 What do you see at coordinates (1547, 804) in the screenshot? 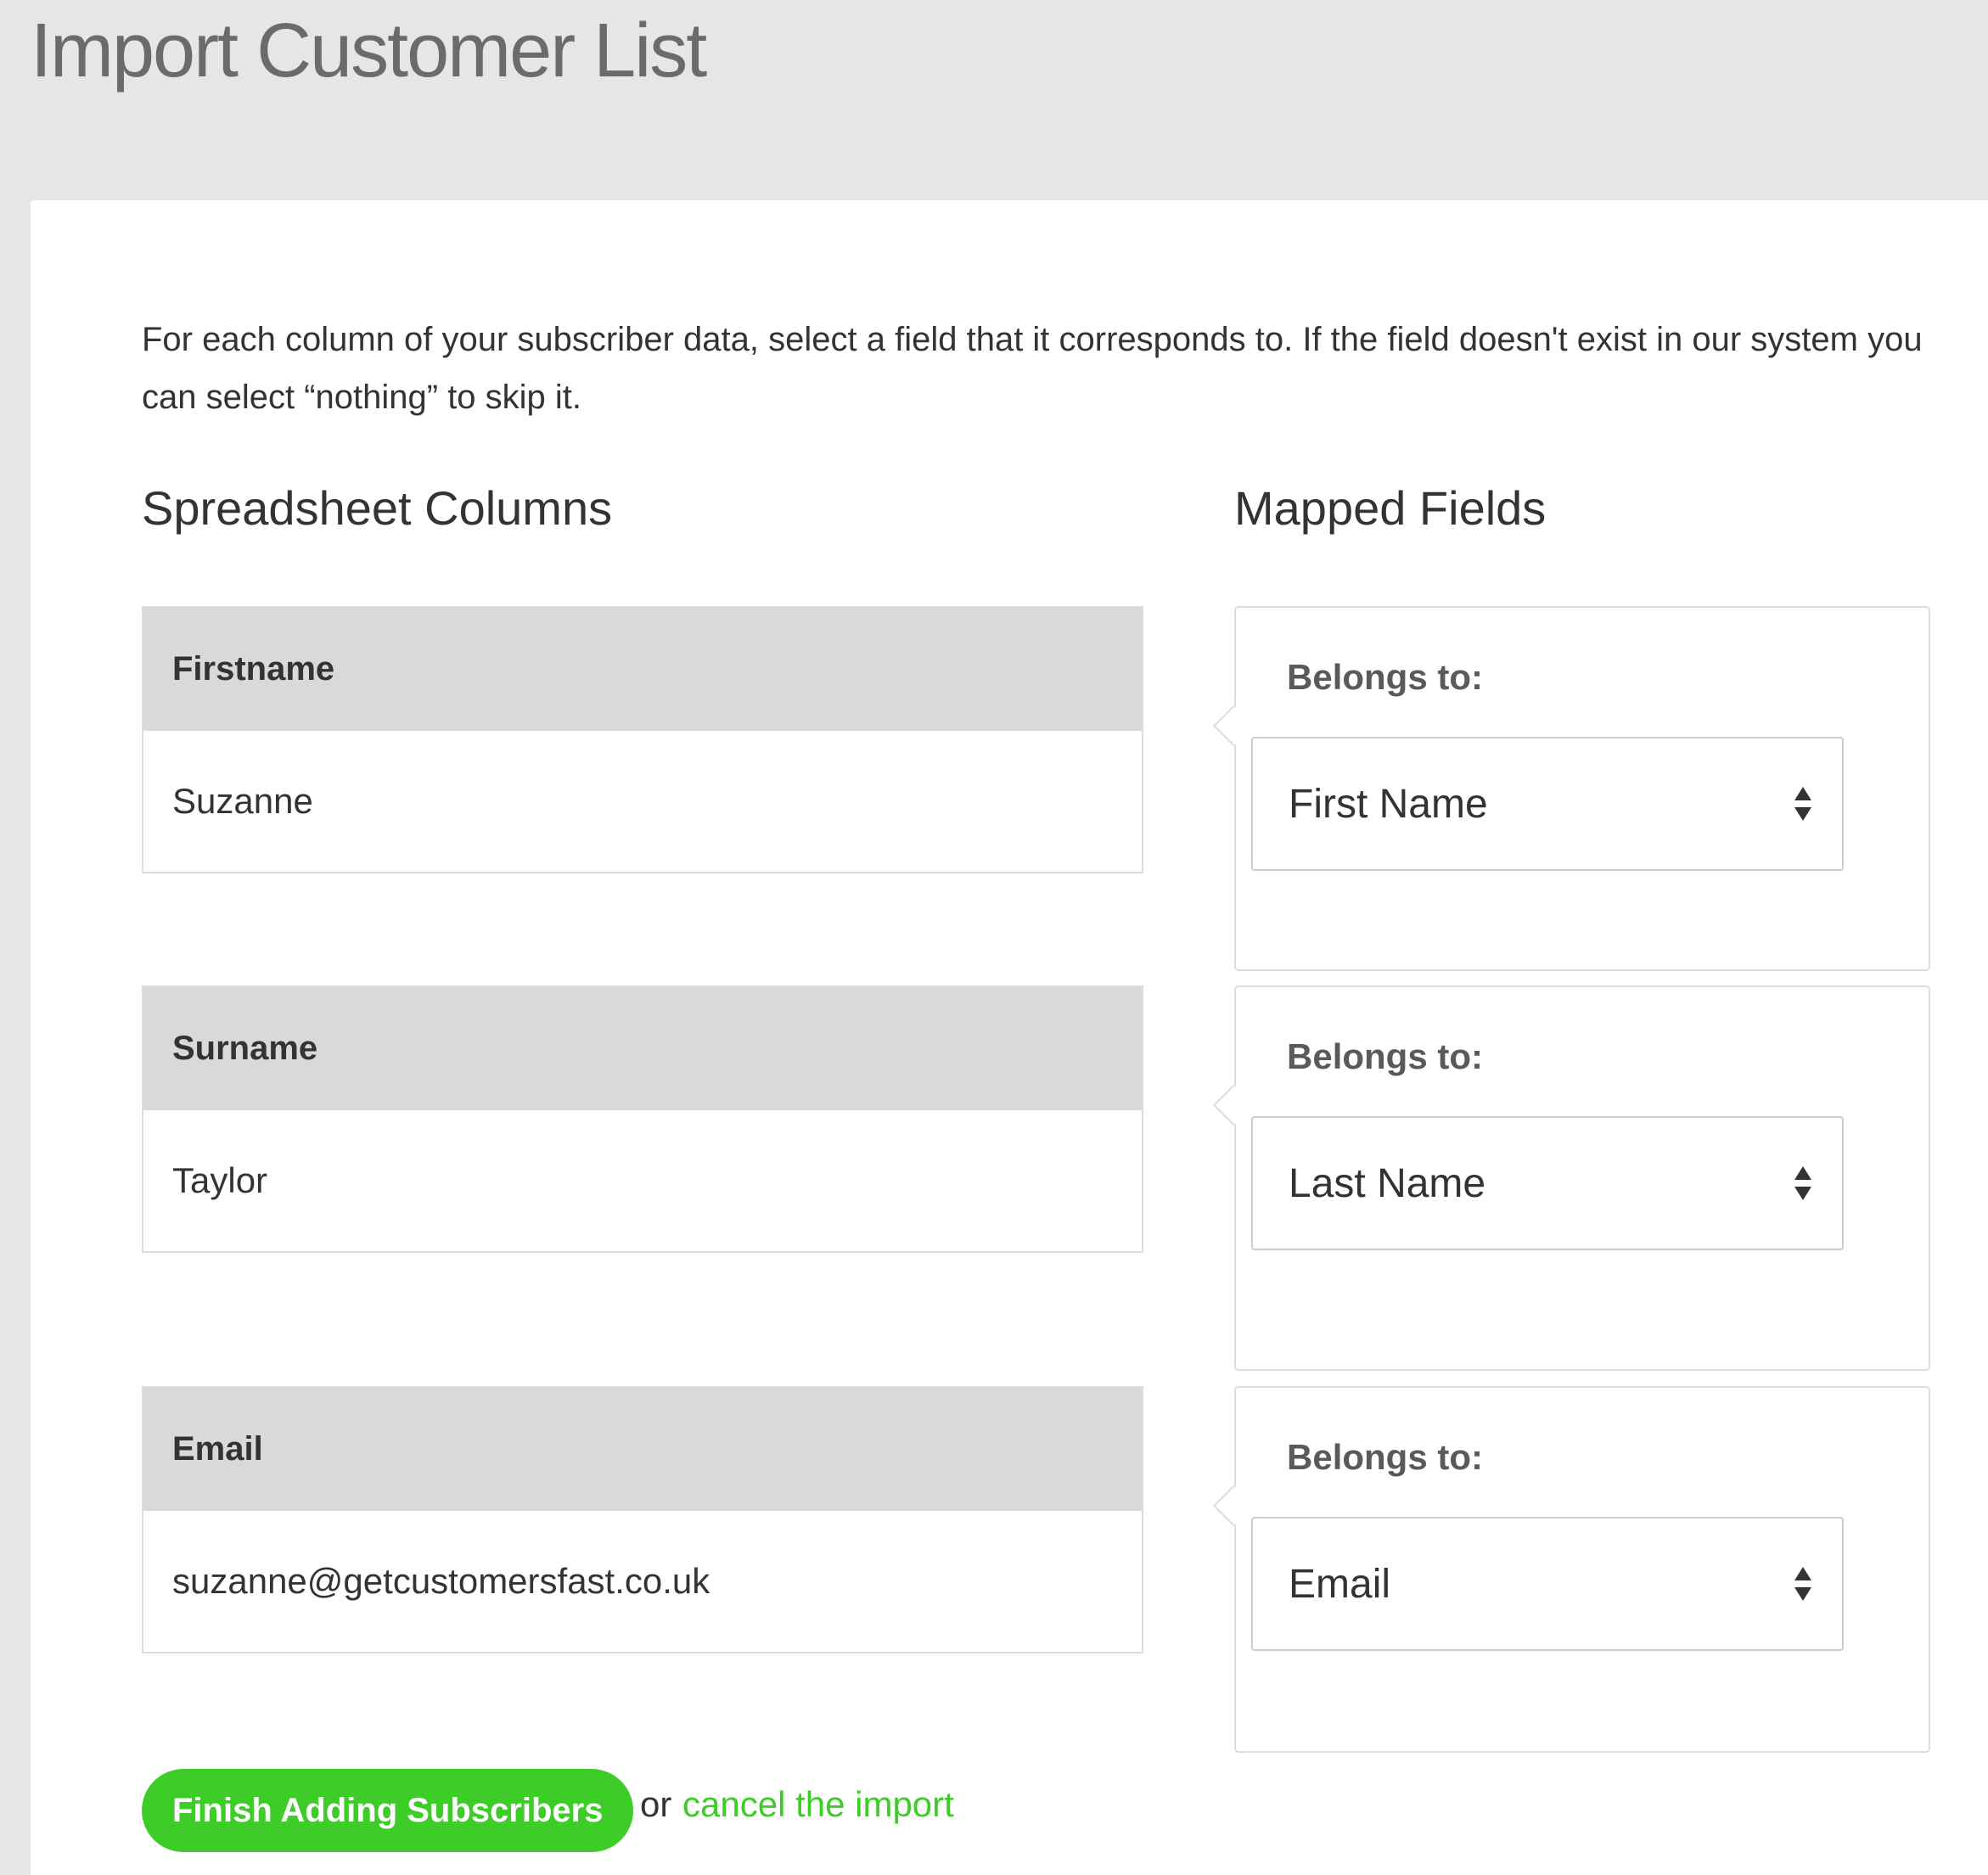
I see `field-select-firstname: First Name` at bounding box center [1547, 804].